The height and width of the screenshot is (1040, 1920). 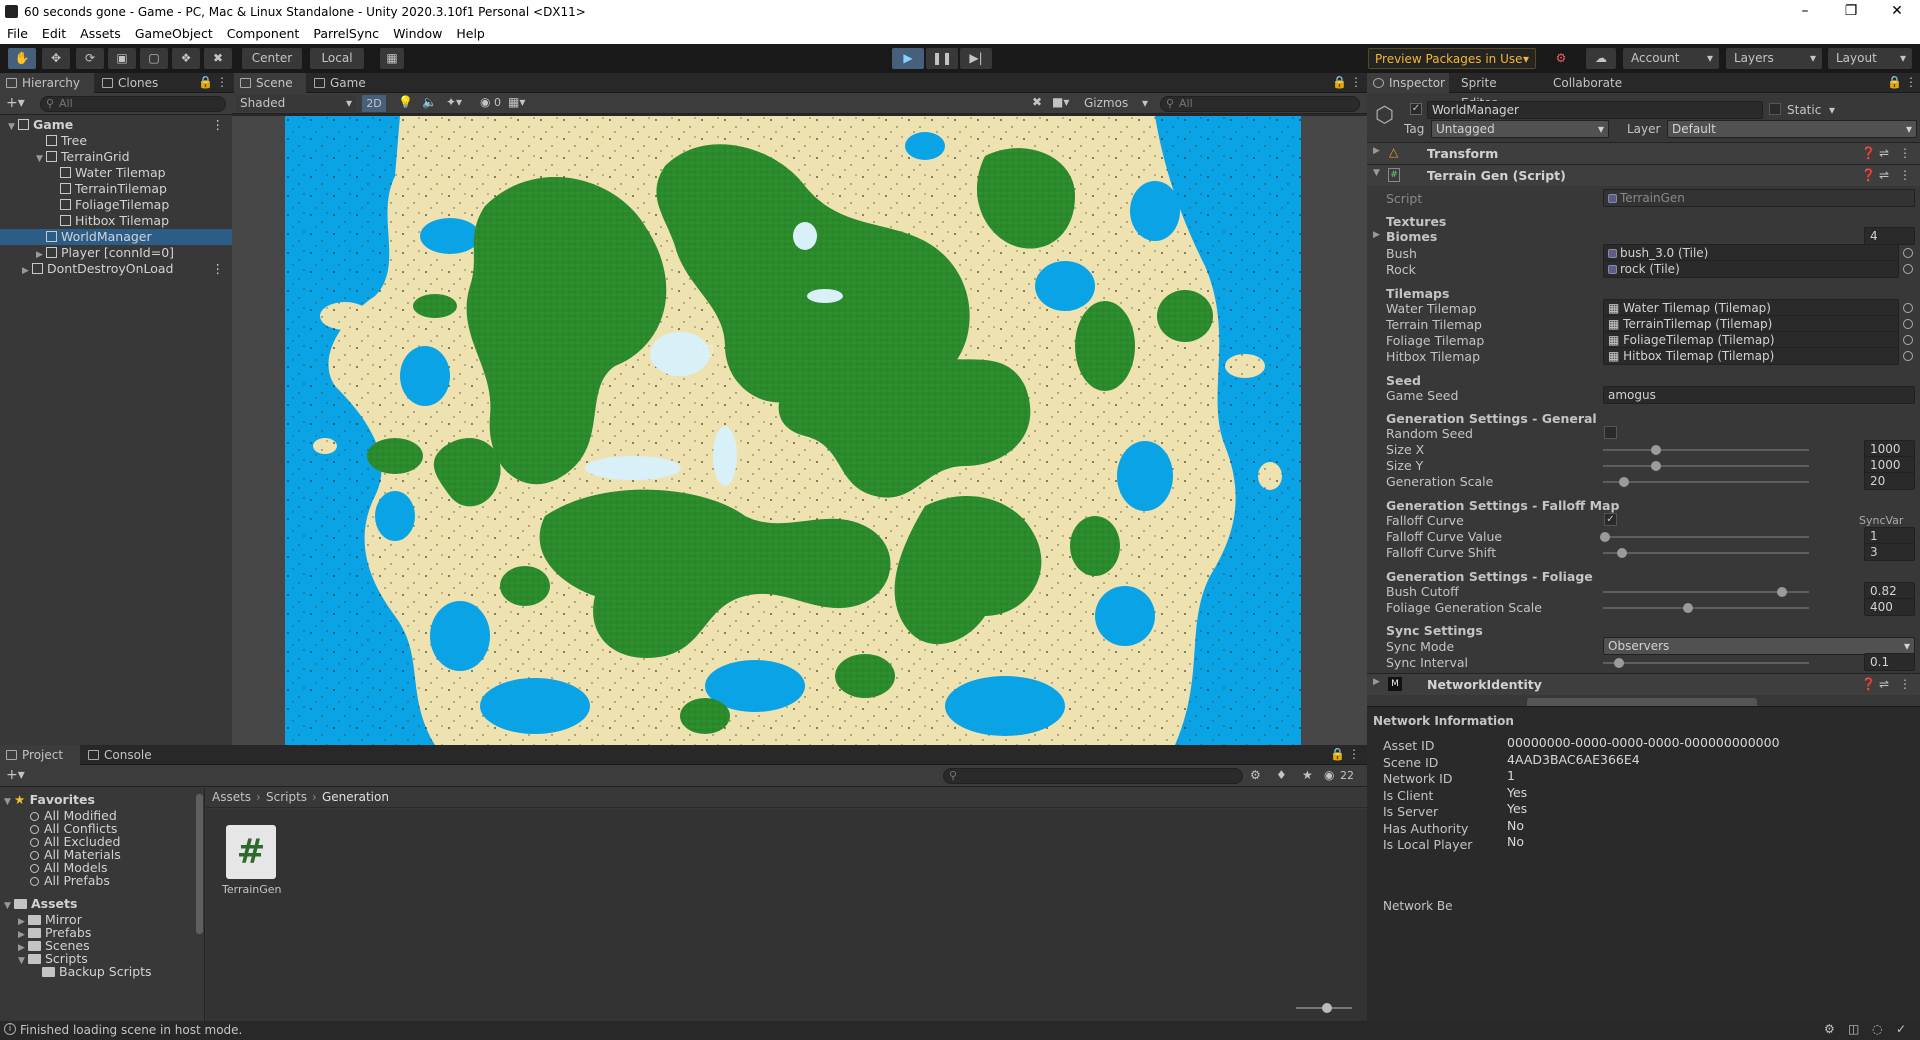 I want to click on cloud-button: ☁, so click(x=1601, y=58).